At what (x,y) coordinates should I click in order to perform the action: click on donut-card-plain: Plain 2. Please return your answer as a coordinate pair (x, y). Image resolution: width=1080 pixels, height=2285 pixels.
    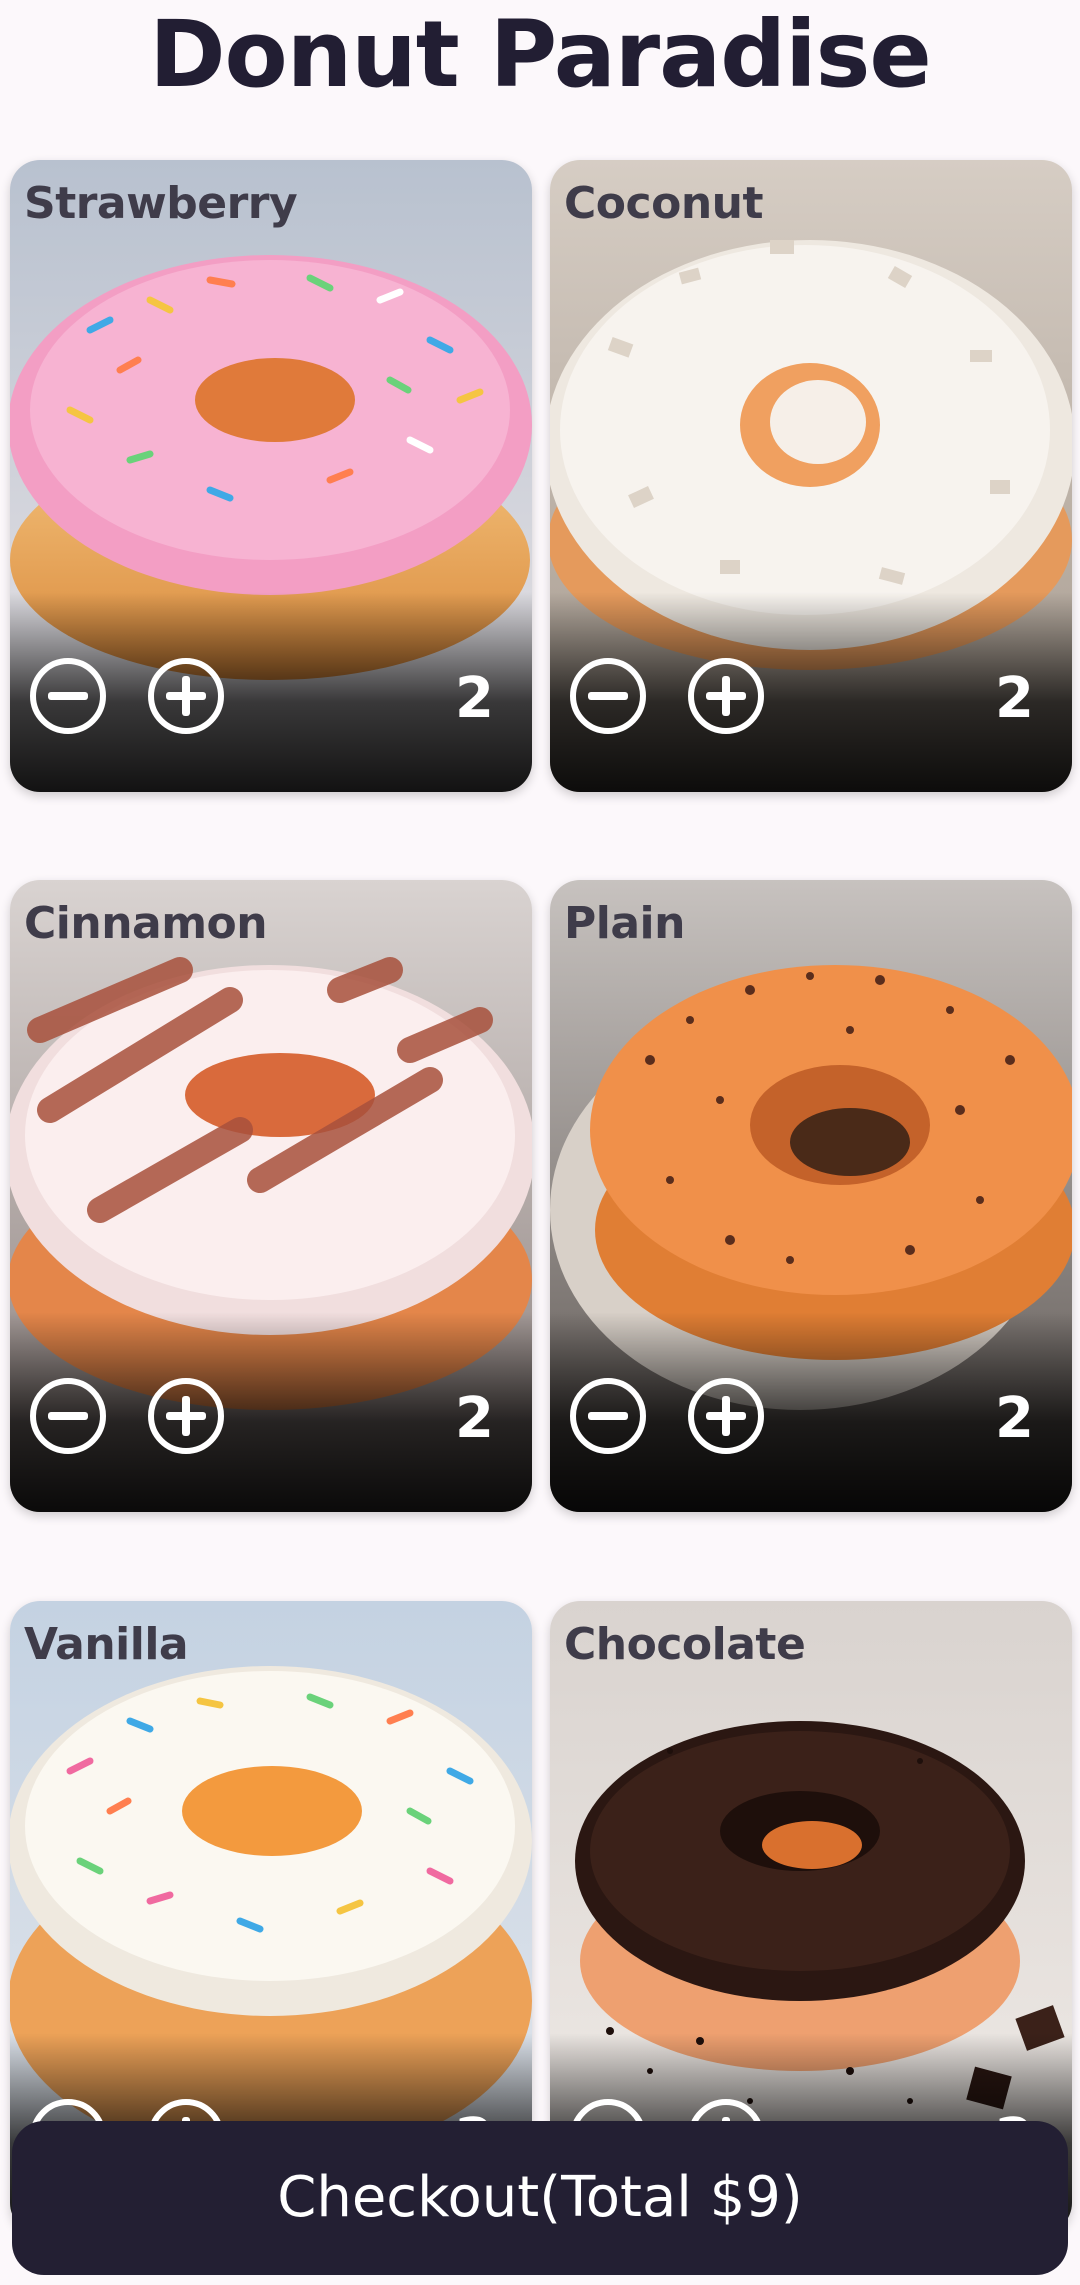
    Looking at the image, I should click on (811, 1196).